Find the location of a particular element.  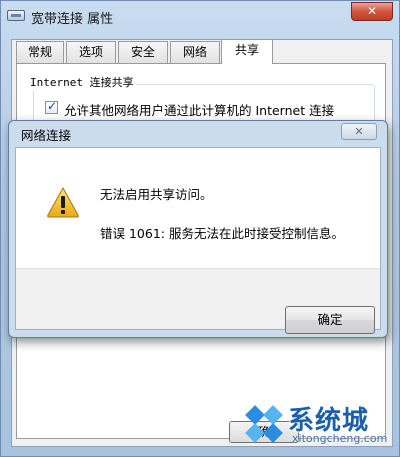

tab-networking: 网络 is located at coordinates (195, 52).